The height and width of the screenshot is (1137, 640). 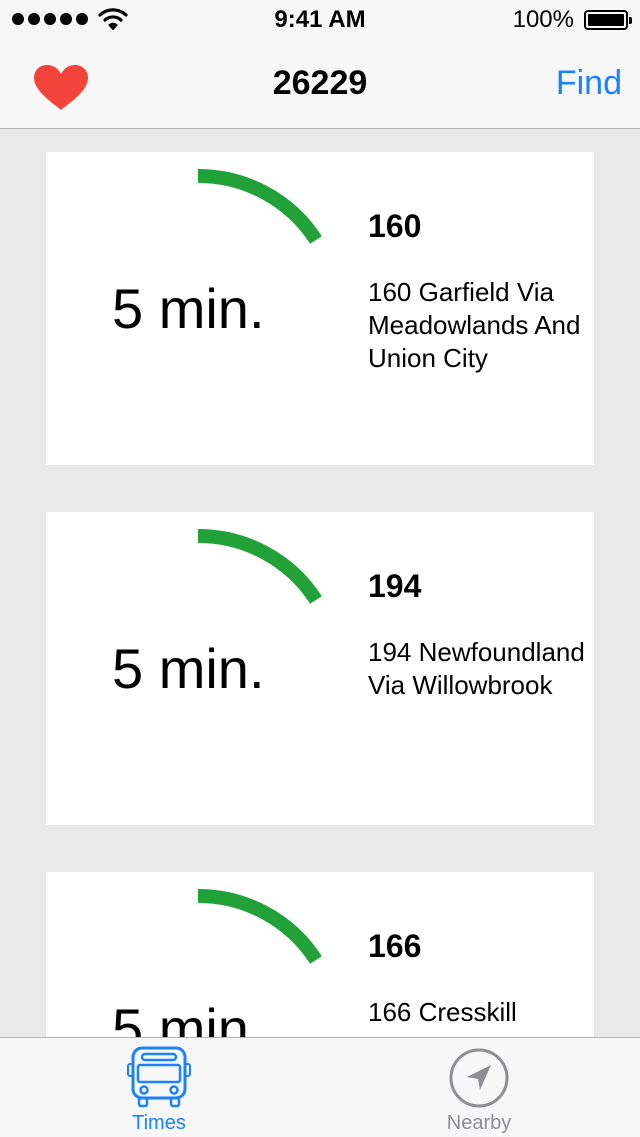 I want to click on route-number: 160, so click(x=395, y=226).